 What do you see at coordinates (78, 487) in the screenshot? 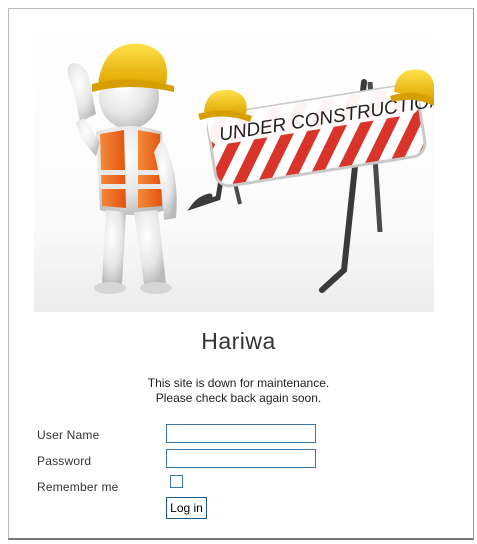
I see `remember-me-label: Remember me` at bounding box center [78, 487].